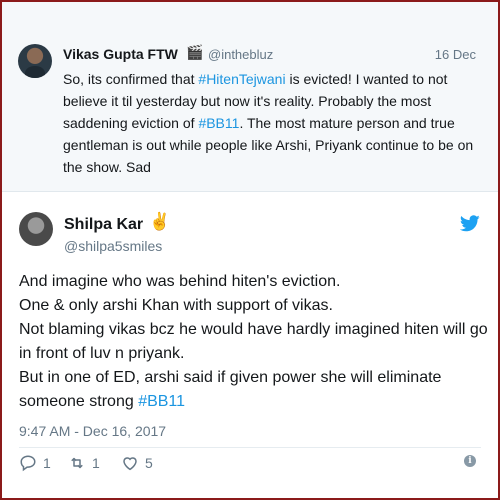  Describe the element at coordinates (241, 79) in the screenshot. I see `hashtag-hitentejwani: #HitenTejwani` at that location.